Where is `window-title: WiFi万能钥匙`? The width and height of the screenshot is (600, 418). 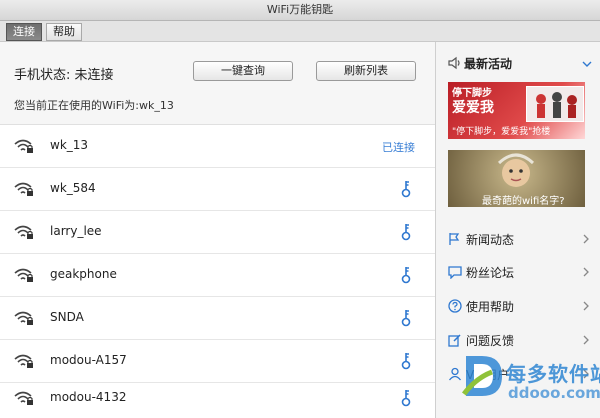
window-title: WiFi万能钥匙 is located at coordinates (300, 9).